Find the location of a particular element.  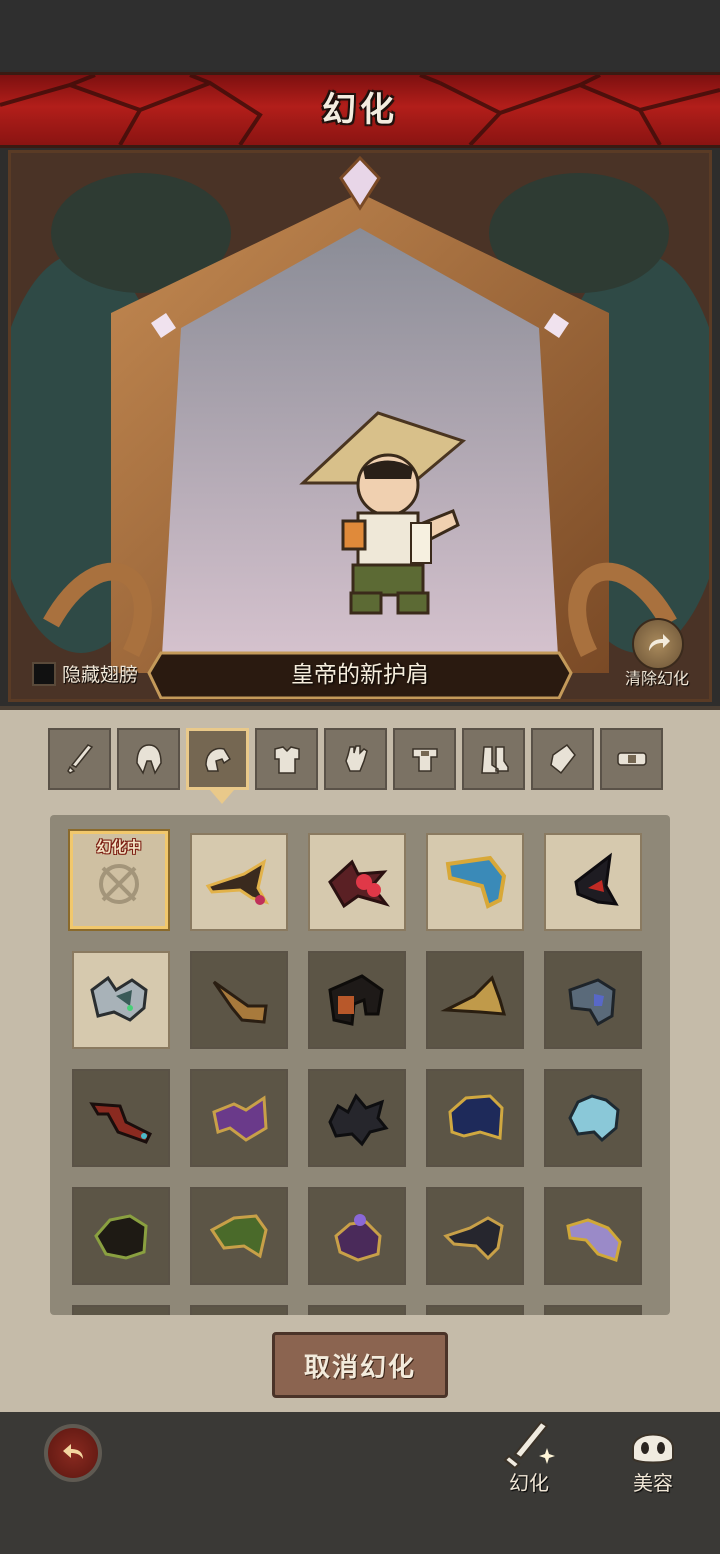

face-icon is located at coordinates (653, 1448).